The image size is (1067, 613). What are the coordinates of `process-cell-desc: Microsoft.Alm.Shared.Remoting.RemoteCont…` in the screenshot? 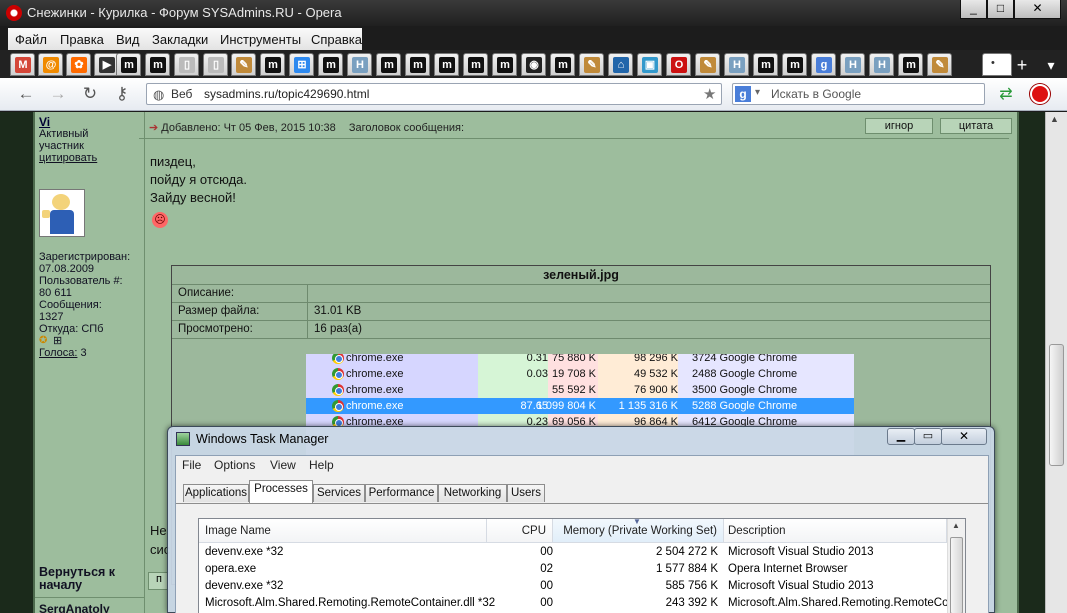 It's located at (846, 603).